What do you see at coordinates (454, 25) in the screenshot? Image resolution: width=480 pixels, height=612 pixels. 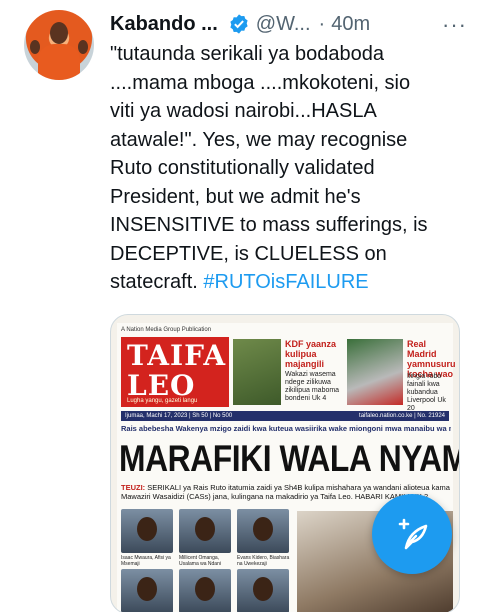 I see `more-options-icon: ···` at bounding box center [454, 25].